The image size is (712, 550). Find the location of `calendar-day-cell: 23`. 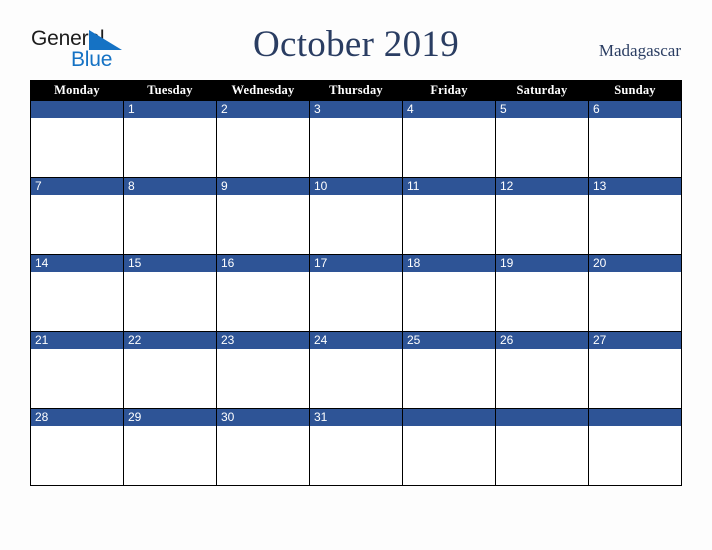

calendar-day-cell: 23 is located at coordinates (263, 370).